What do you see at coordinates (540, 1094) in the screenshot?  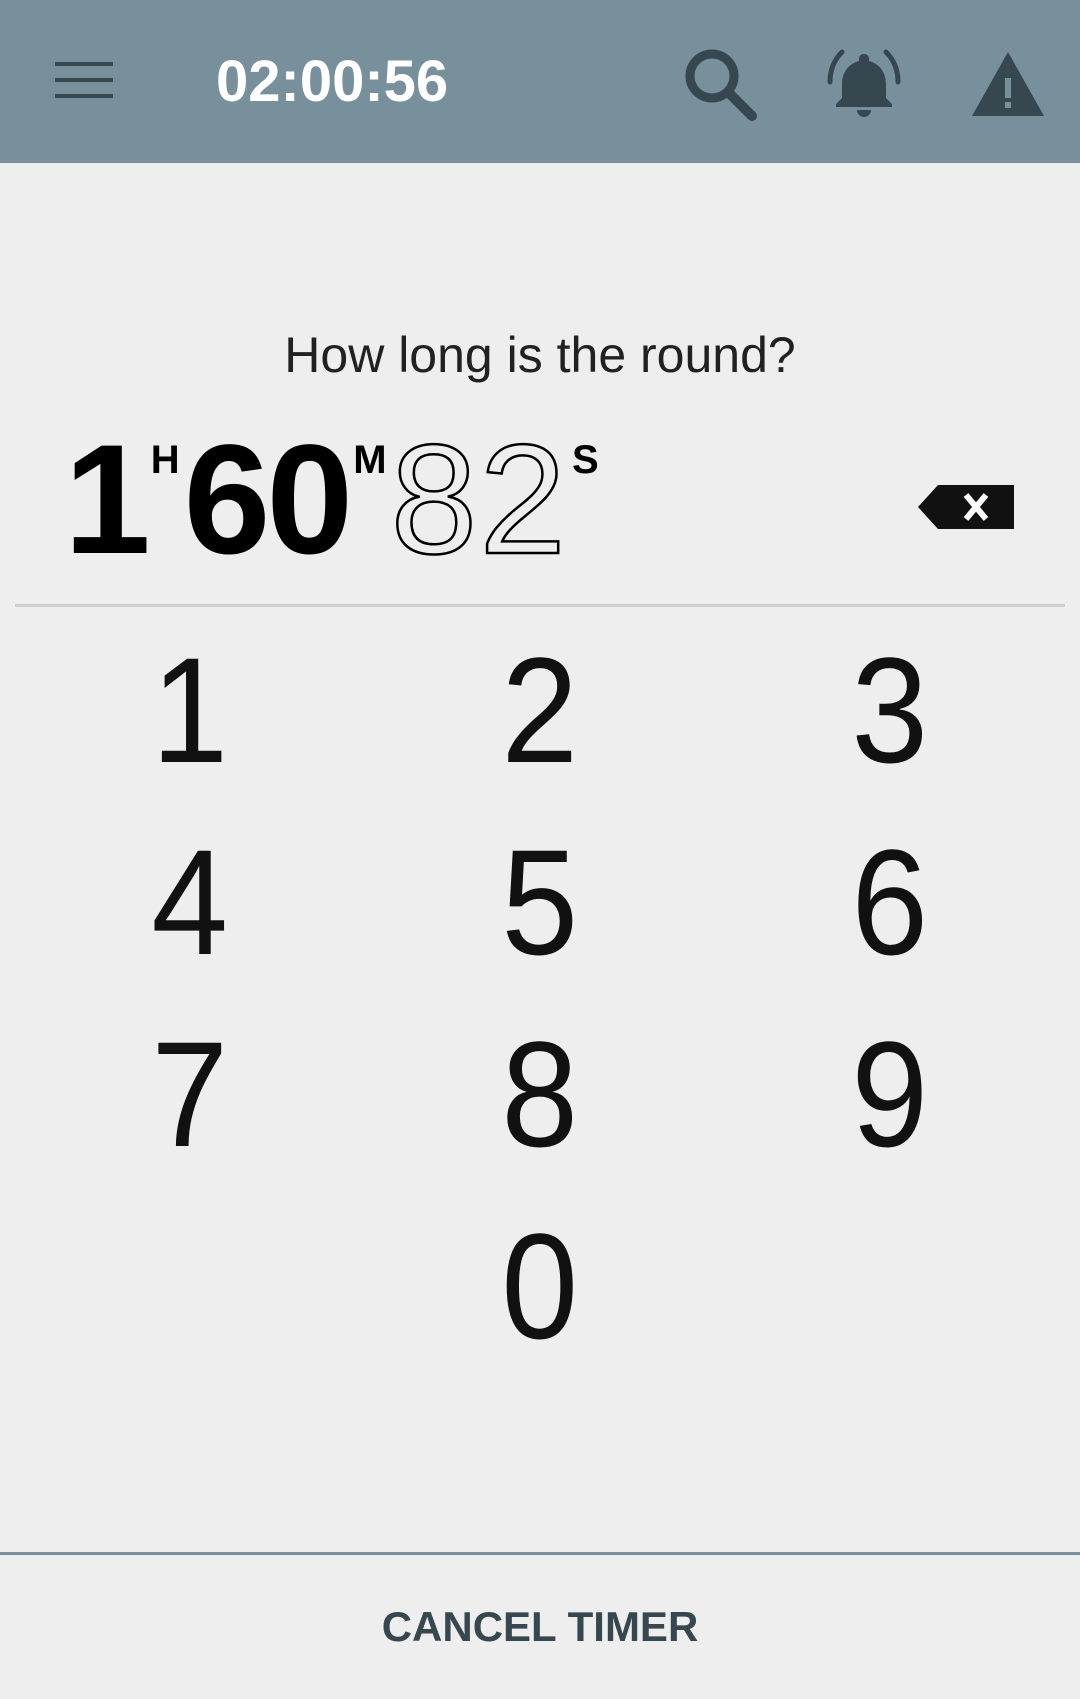 I see `key-8: 8` at bounding box center [540, 1094].